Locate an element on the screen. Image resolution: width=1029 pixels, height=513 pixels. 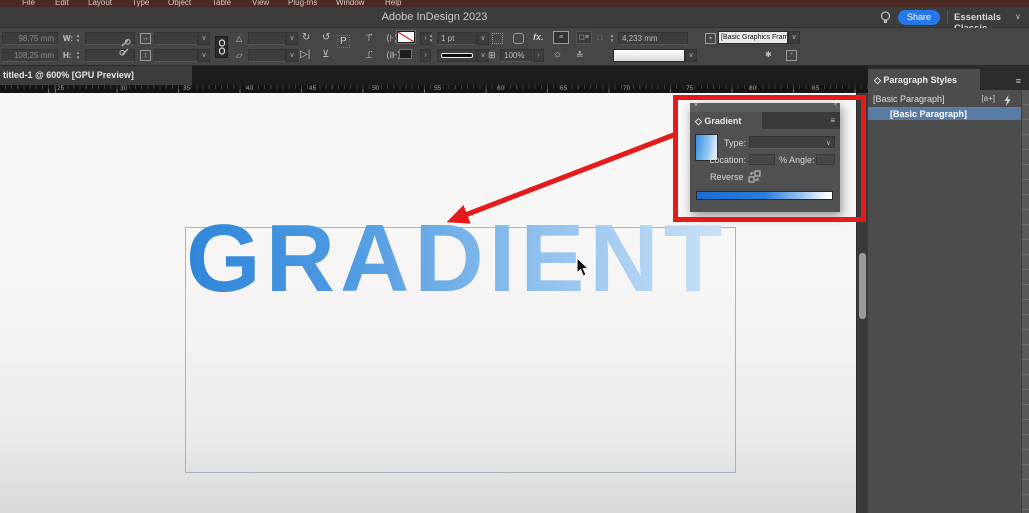
corner-radius-icon is located at coordinates (518, 38).